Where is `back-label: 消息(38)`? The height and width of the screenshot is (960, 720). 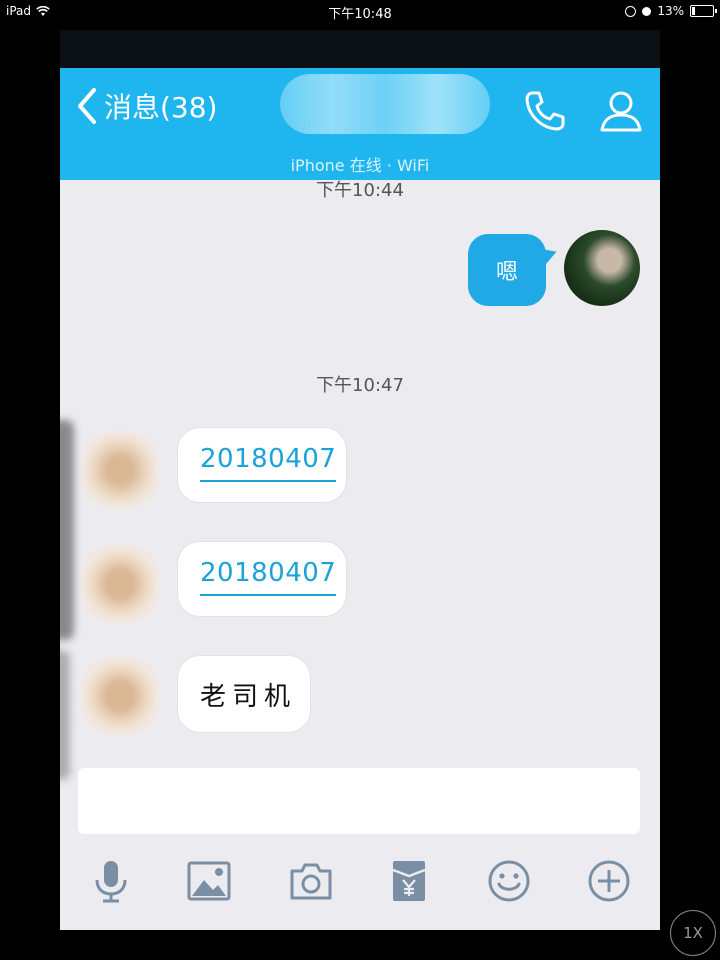
back-label: 消息(38) is located at coordinates (161, 107).